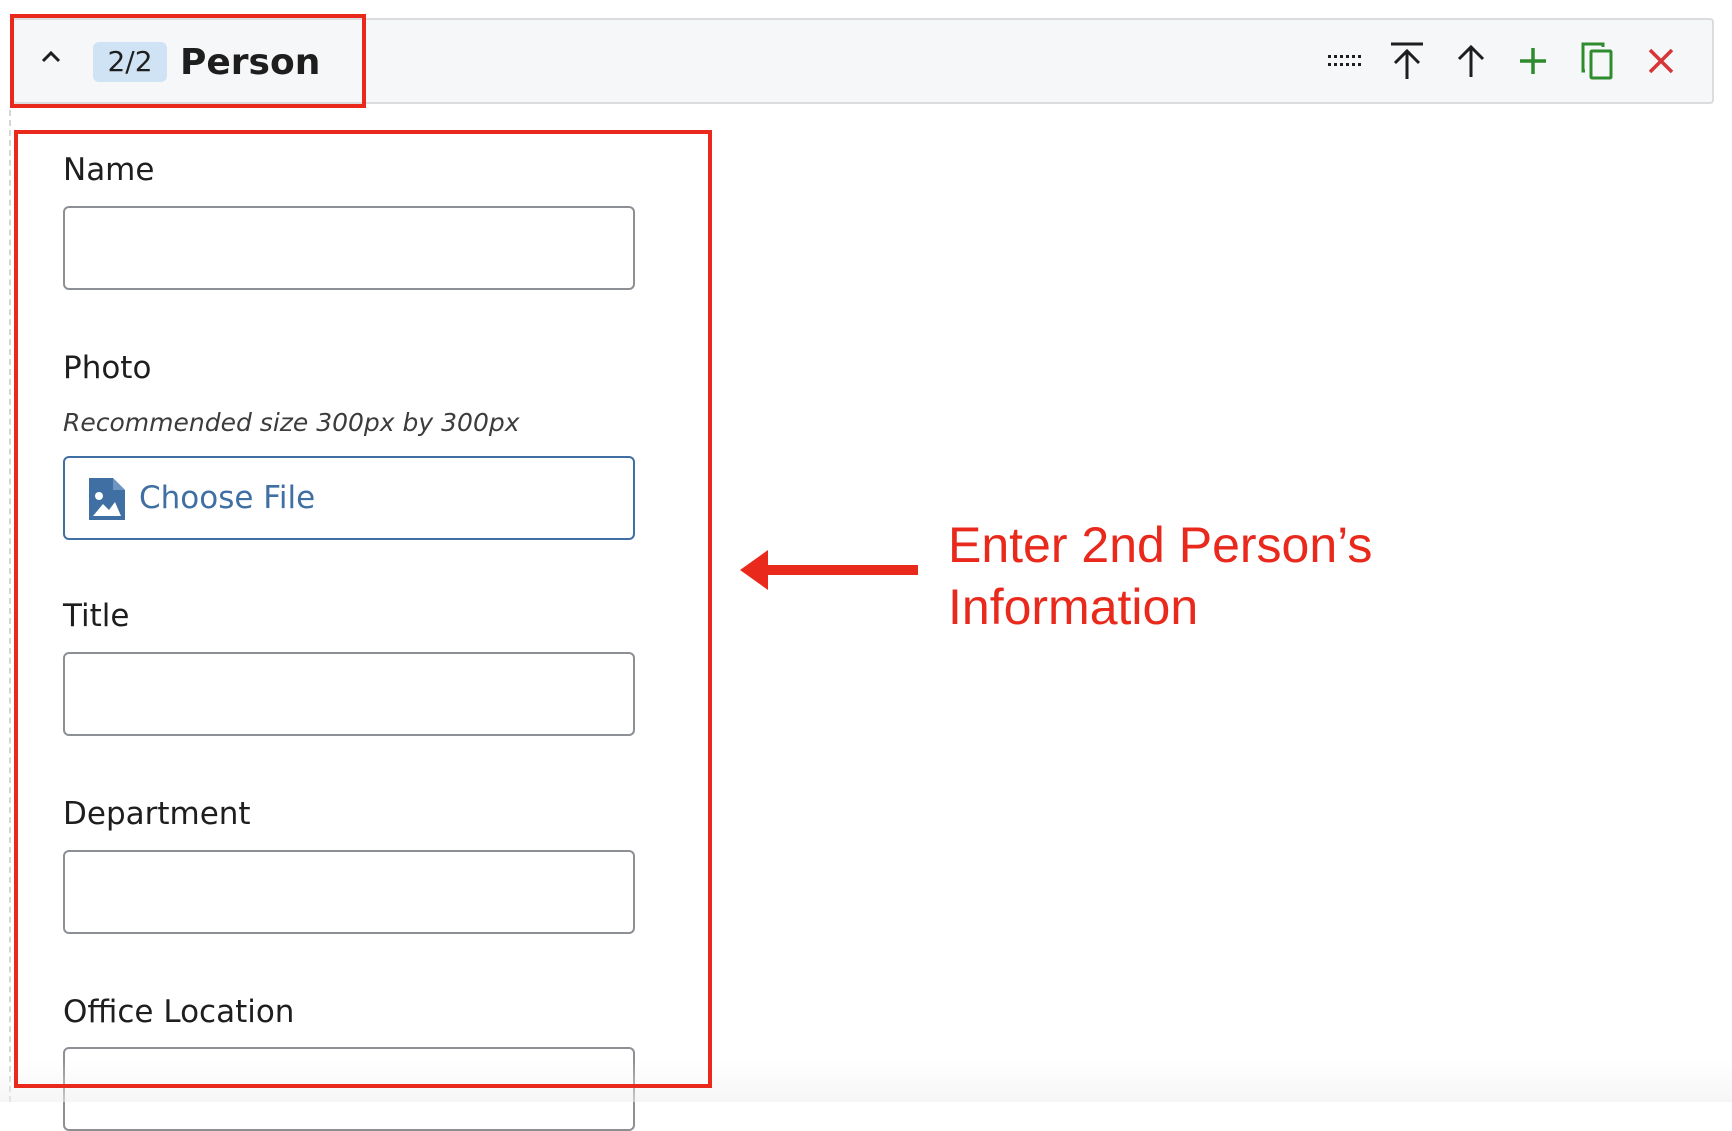  I want to click on image-file-icon, so click(107, 499).